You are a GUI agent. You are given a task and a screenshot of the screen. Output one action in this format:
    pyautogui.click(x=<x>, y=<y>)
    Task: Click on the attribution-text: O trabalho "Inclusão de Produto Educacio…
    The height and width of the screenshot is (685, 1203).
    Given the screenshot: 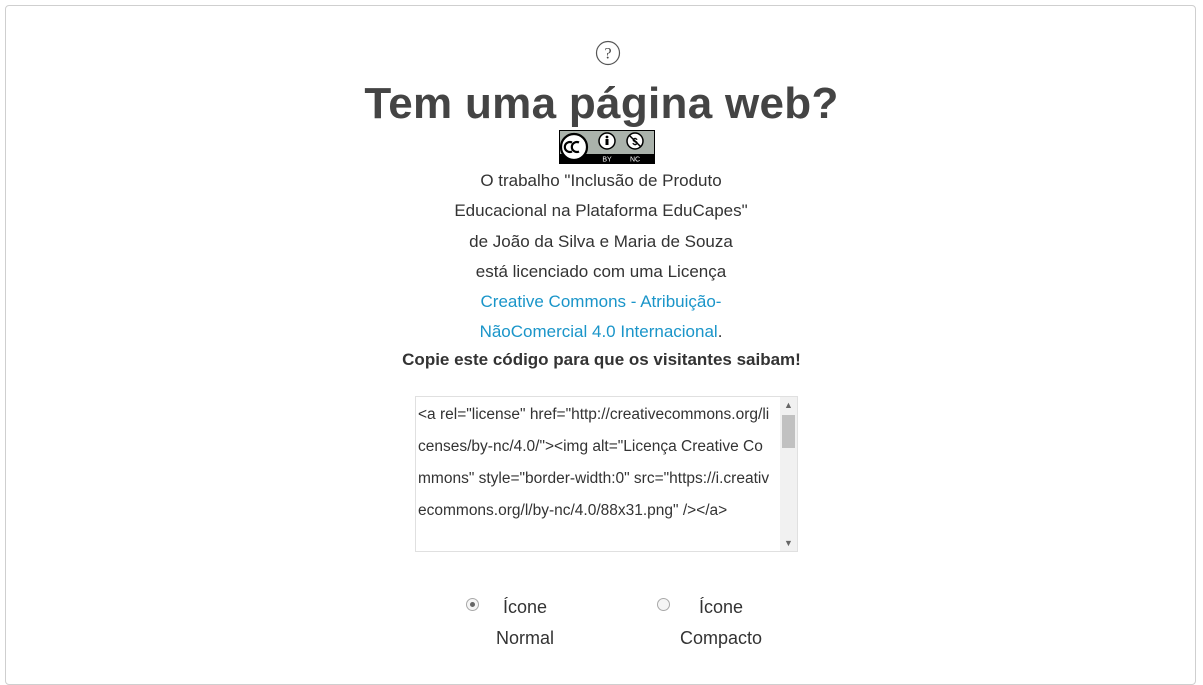 What is the action you would take?
    pyautogui.click(x=601, y=257)
    